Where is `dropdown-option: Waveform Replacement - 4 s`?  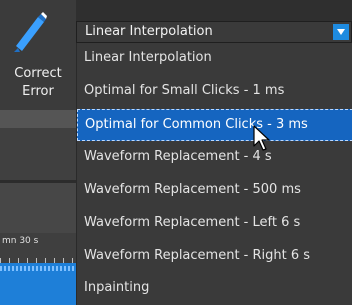 dropdown-option: Waveform Replacement - 4 s is located at coordinates (214, 158).